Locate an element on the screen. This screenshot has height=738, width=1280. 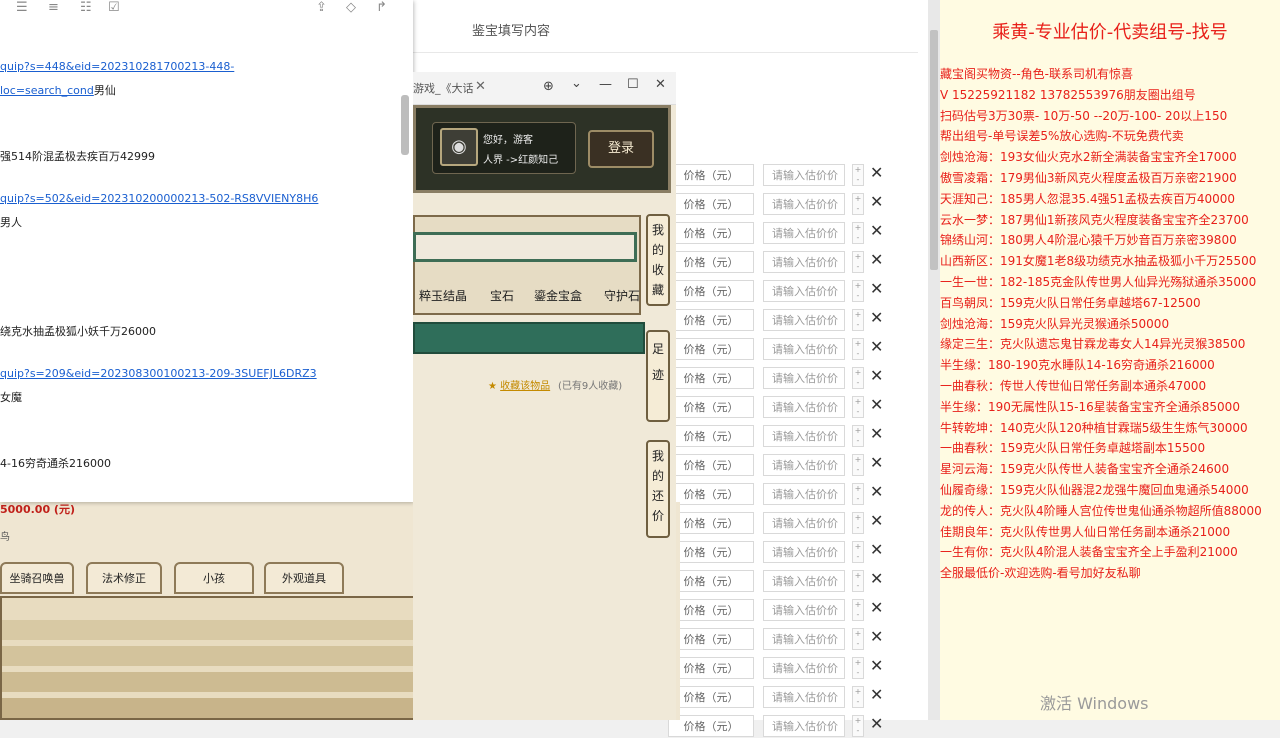
note-line: loc=search_cond男仙 is located at coordinates (58, 90).